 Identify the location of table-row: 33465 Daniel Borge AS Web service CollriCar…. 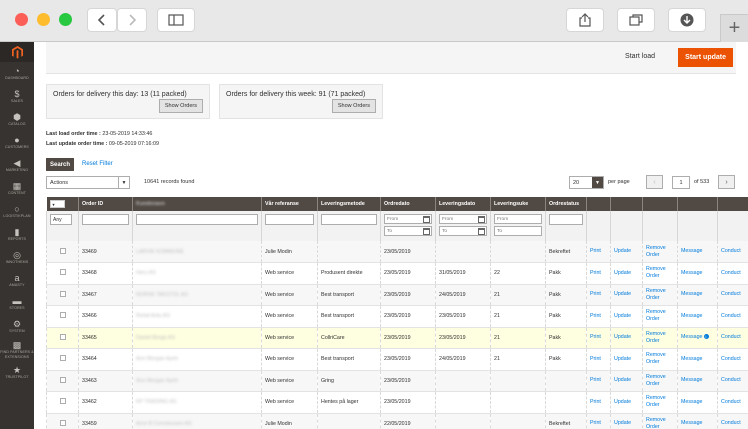
(397, 338).